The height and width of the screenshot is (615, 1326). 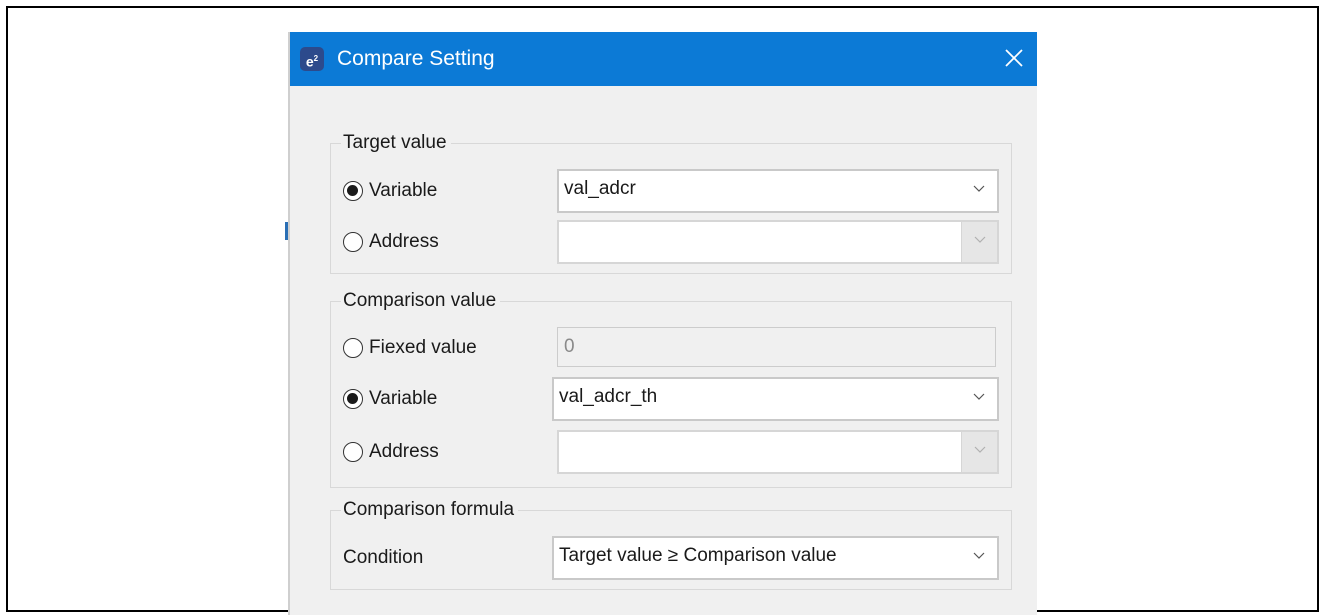 I want to click on condition-select: Target value ≥ Comparison value, so click(x=775, y=558).